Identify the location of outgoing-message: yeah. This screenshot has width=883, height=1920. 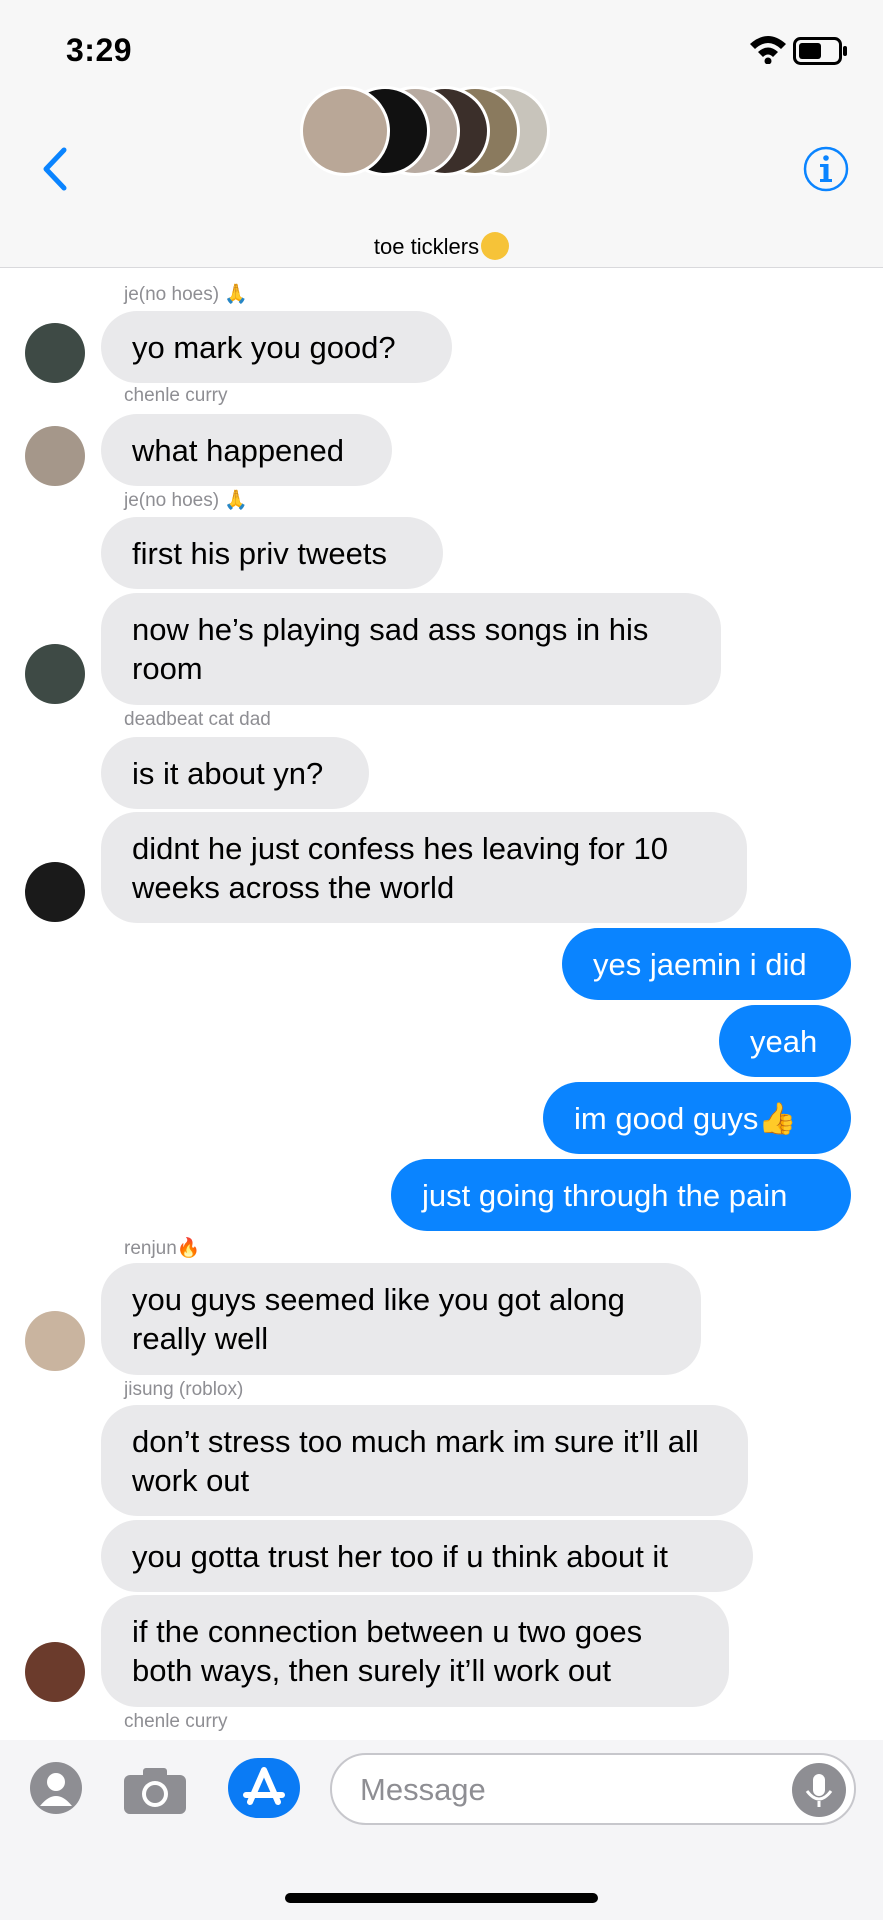
(785, 1041).